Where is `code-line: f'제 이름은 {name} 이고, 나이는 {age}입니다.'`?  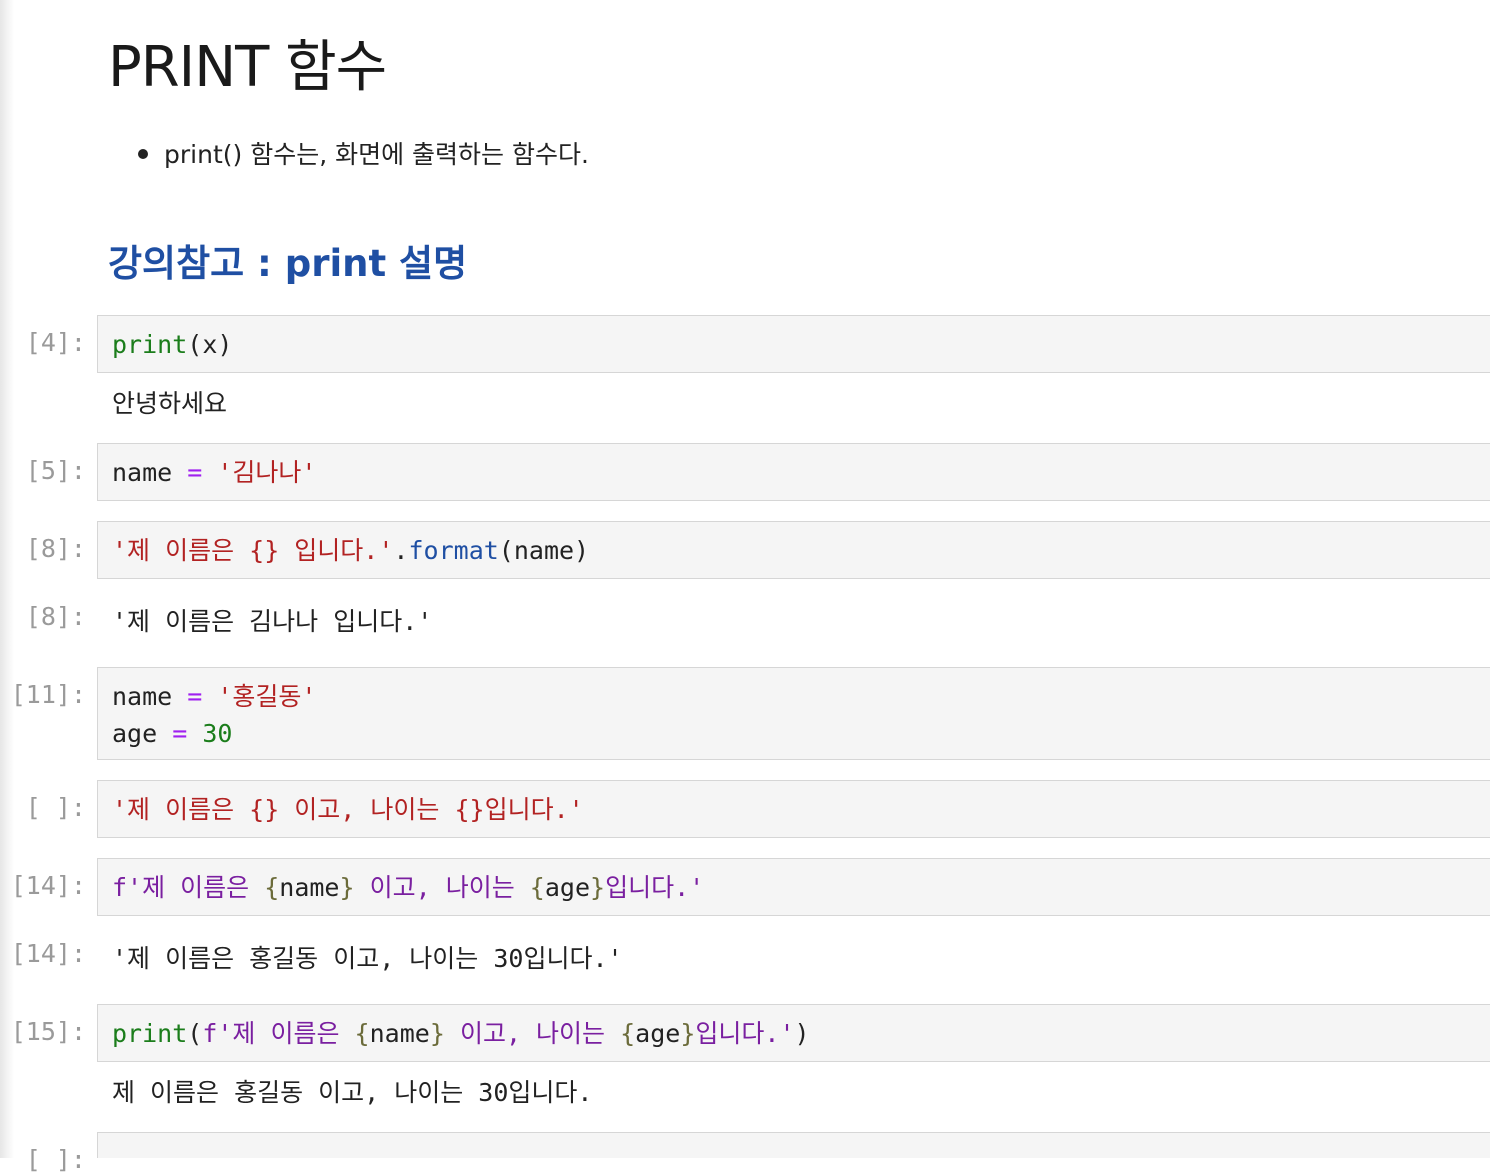 code-line: f'제 이름은 {name} 이고, 나이는 {age}입니다.' is located at coordinates (408, 887).